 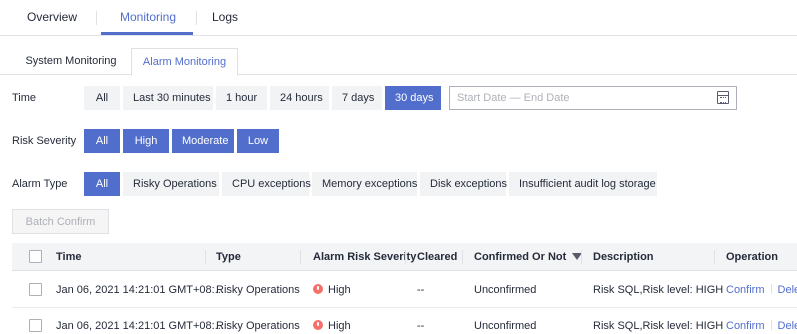 I want to click on alarm-type-option-disk: Disk exceptions, so click(x=463, y=184).